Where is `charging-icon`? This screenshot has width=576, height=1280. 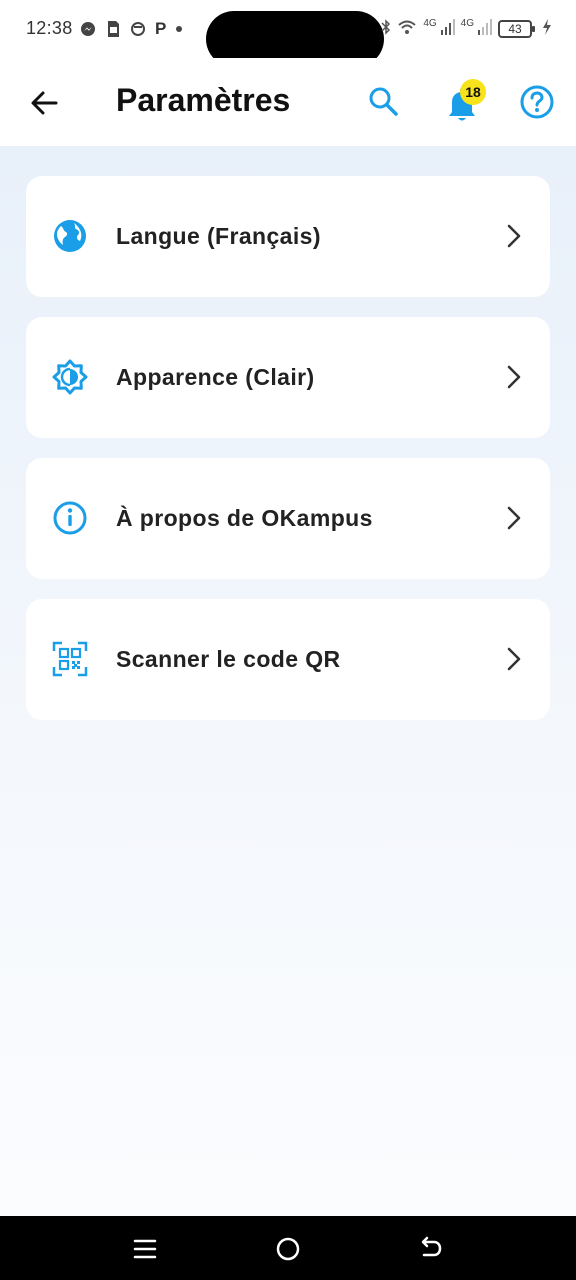
charging-icon is located at coordinates (547, 29).